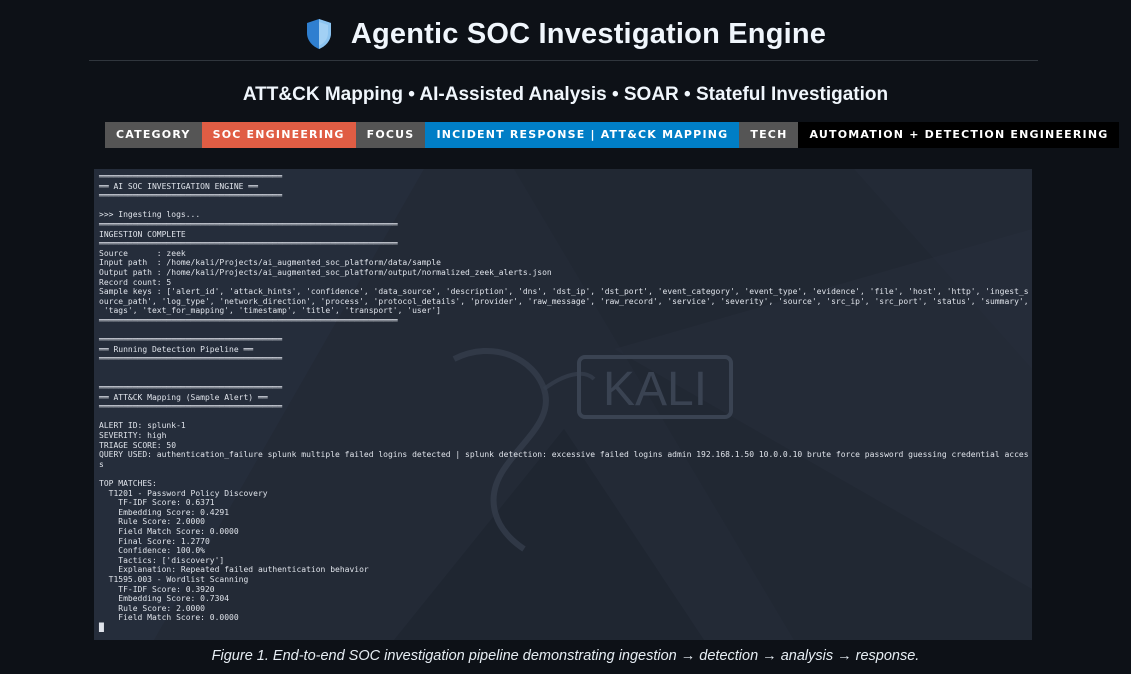 The height and width of the screenshot is (674, 1131). What do you see at coordinates (154, 541) in the screenshot?
I see `terminal-line: Final Score: 1.2770` at bounding box center [154, 541].